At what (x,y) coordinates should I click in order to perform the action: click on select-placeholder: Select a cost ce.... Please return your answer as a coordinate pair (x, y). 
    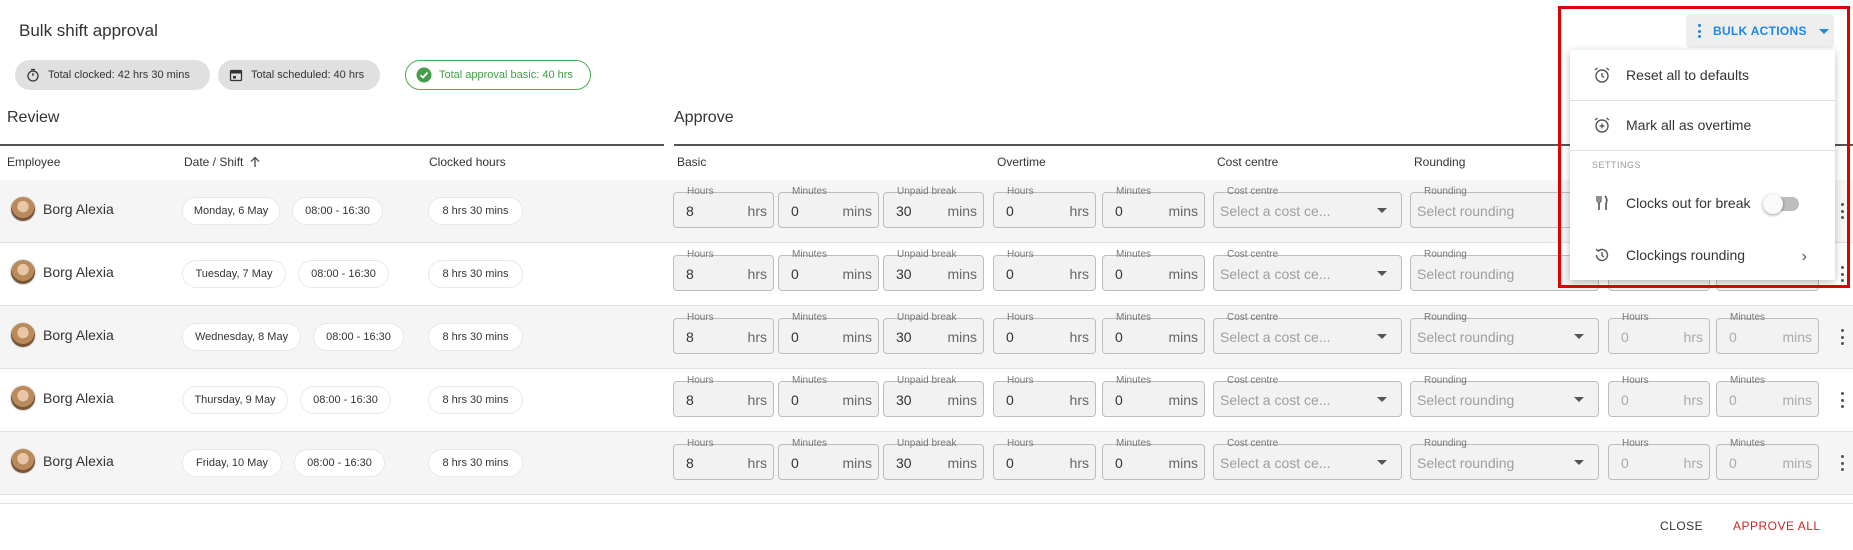
    Looking at the image, I should click on (1275, 211).